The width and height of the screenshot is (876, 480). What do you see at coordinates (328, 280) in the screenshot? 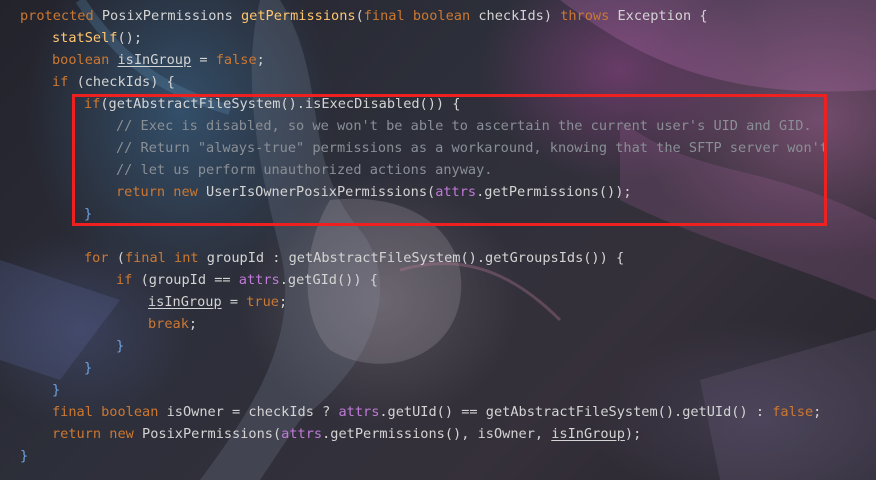
I see `code-token: .getGId()) {` at bounding box center [328, 280].